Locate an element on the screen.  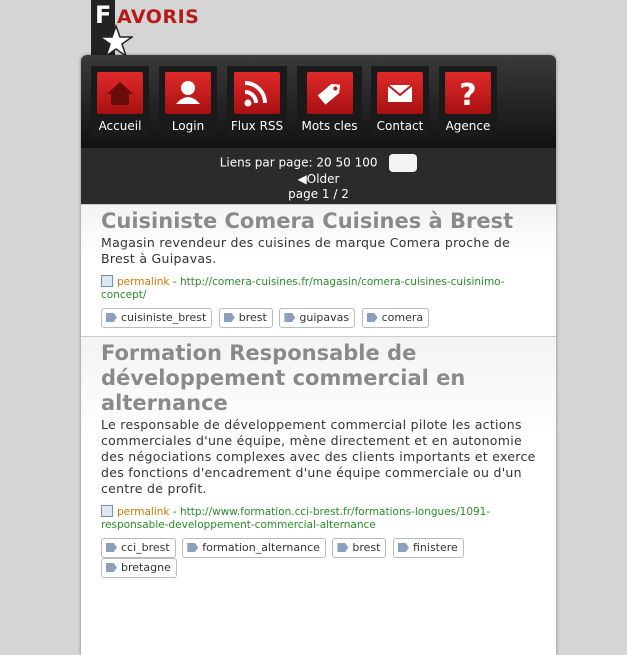
tag: finistere is located at coordinates (428, 548).